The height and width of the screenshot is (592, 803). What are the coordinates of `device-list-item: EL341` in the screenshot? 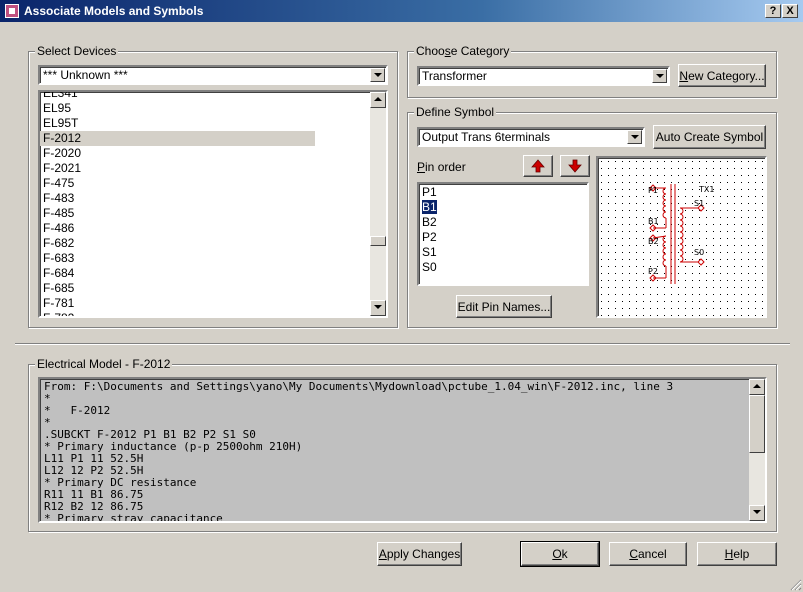 It's located at (205, 96).